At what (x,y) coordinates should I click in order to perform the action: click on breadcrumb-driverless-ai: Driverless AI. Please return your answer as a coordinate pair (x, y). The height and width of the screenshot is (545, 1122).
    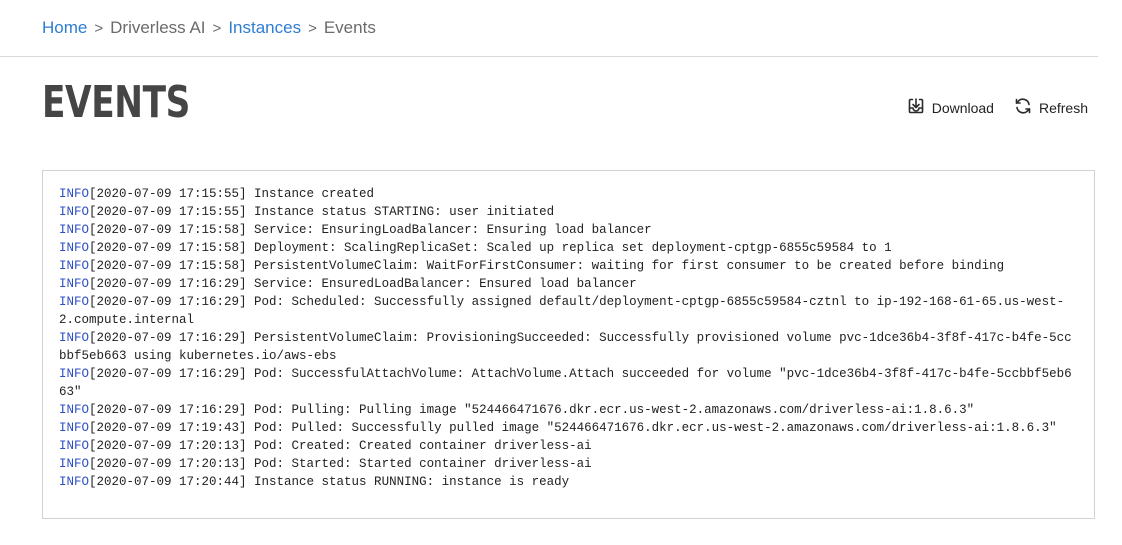
    Looking at the image, I should click on (158, 27).